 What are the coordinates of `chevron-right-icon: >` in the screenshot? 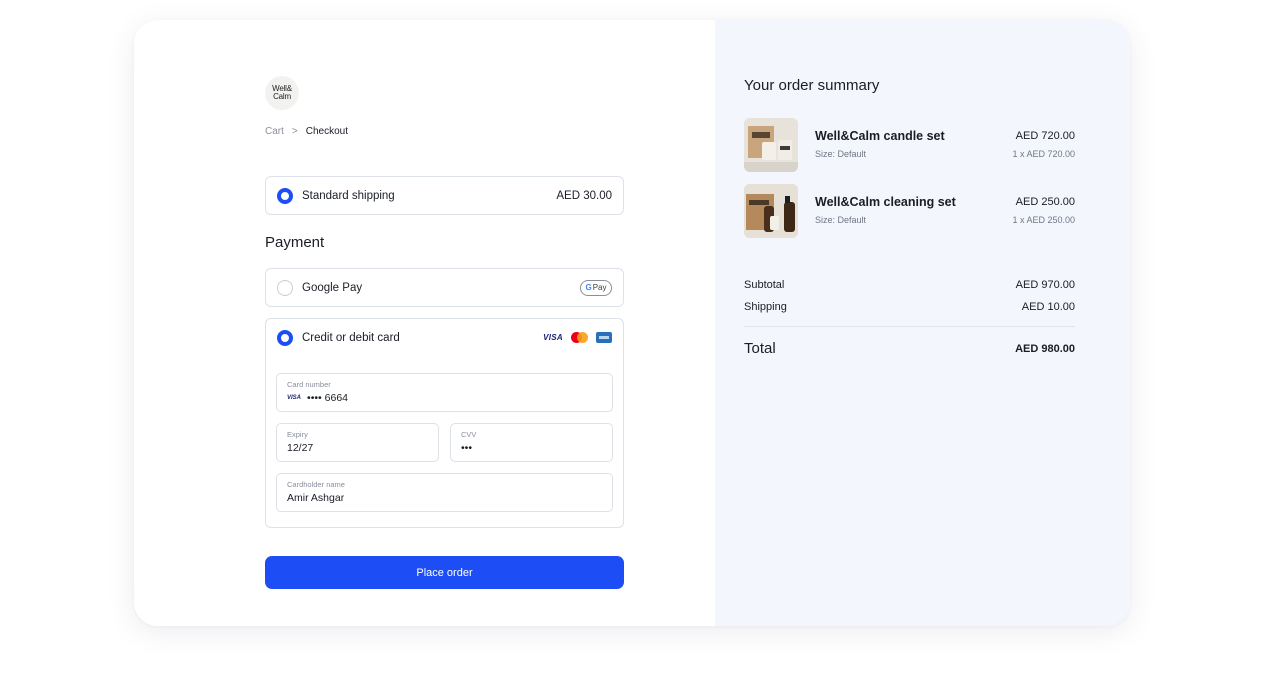 It's located at (294, 131).